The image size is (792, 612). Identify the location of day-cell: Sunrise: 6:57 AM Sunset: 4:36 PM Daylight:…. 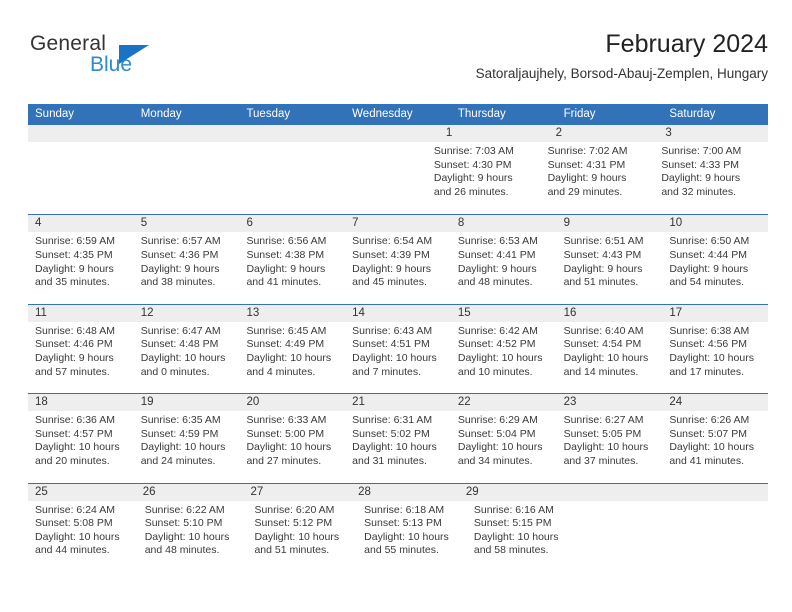
(187, 260).